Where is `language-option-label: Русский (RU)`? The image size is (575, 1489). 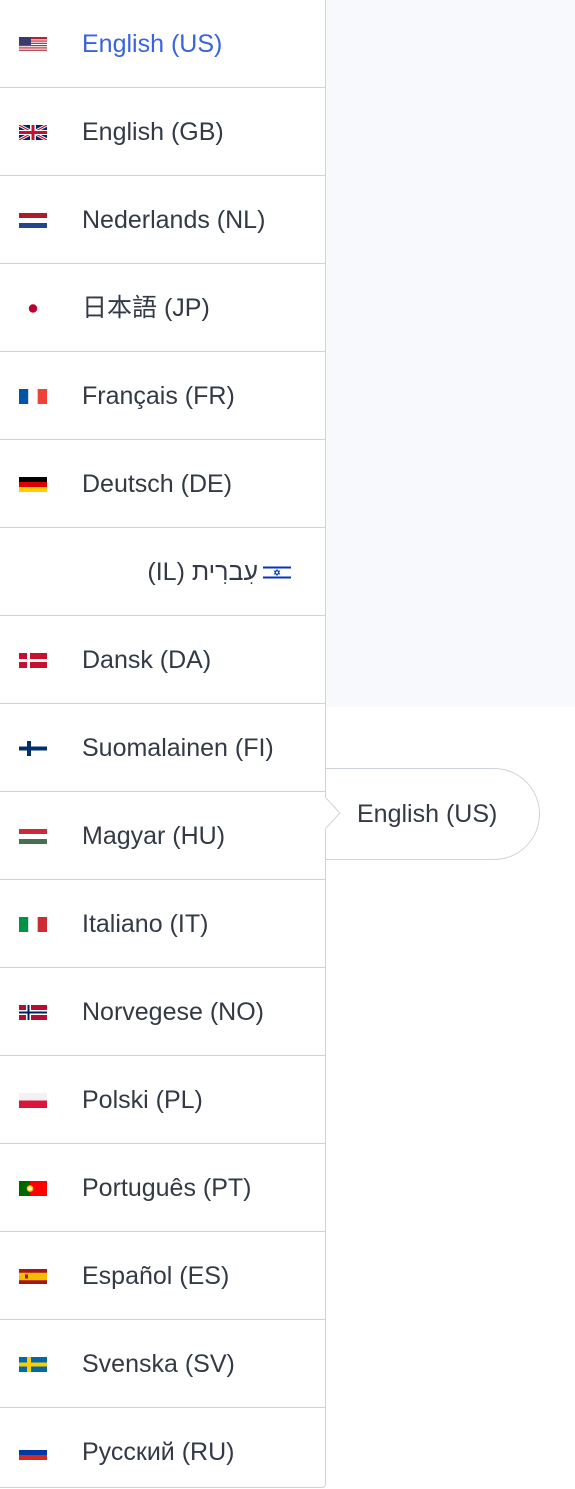 language-option-label: Русский (RU) is located at coordinates (158, 1452).